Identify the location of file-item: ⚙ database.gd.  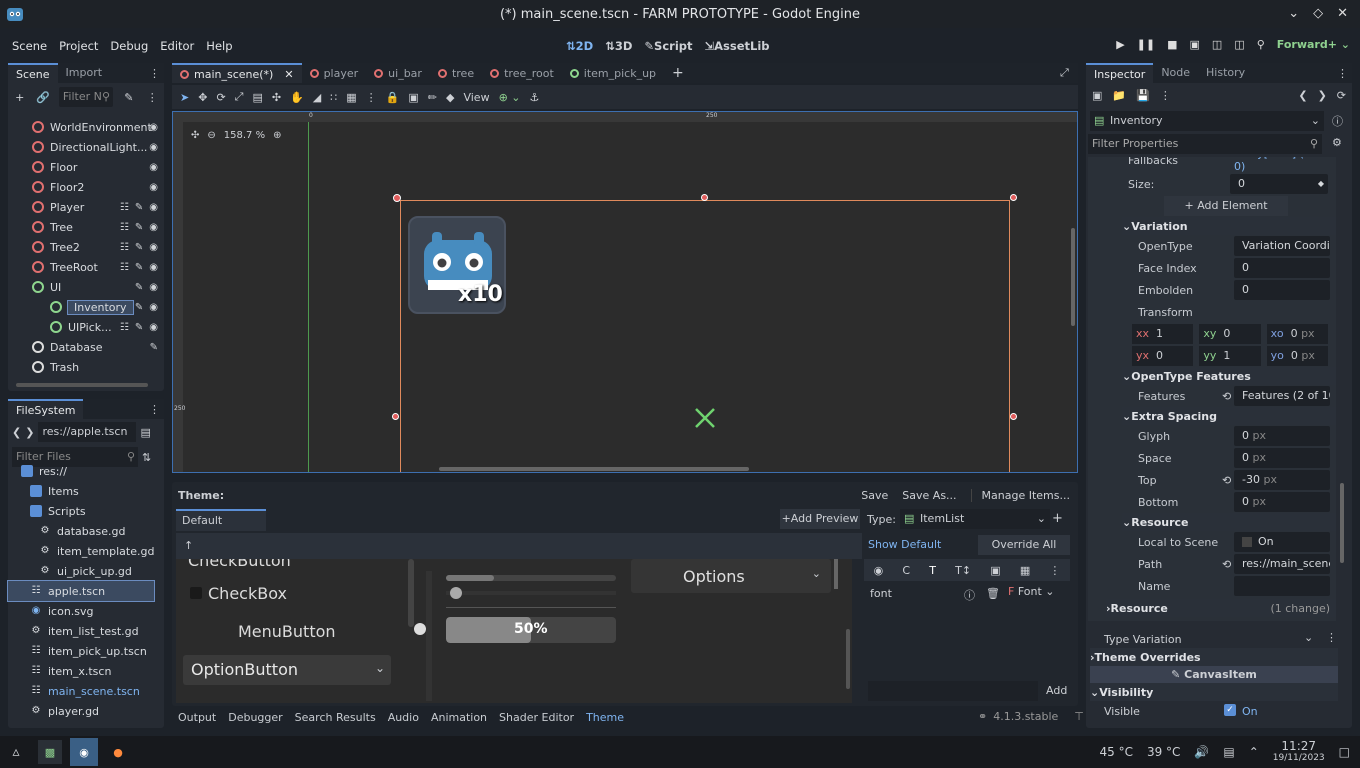
(86, 531).